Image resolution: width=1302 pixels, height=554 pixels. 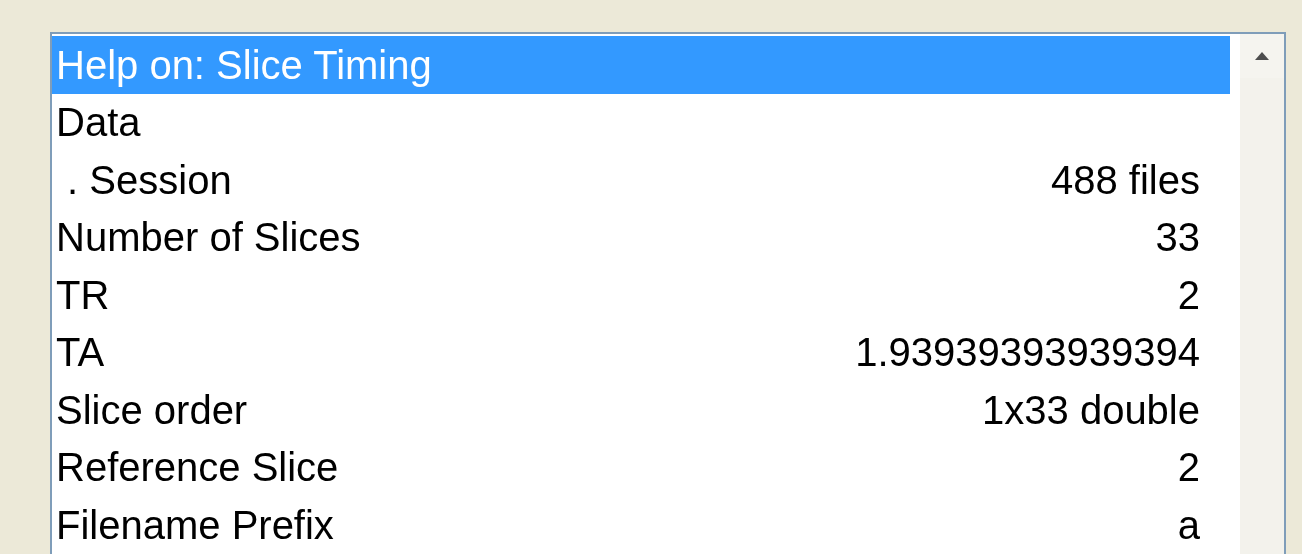 I want to click on item-value: 1.93939393939394, so click(x=1027, y=352).